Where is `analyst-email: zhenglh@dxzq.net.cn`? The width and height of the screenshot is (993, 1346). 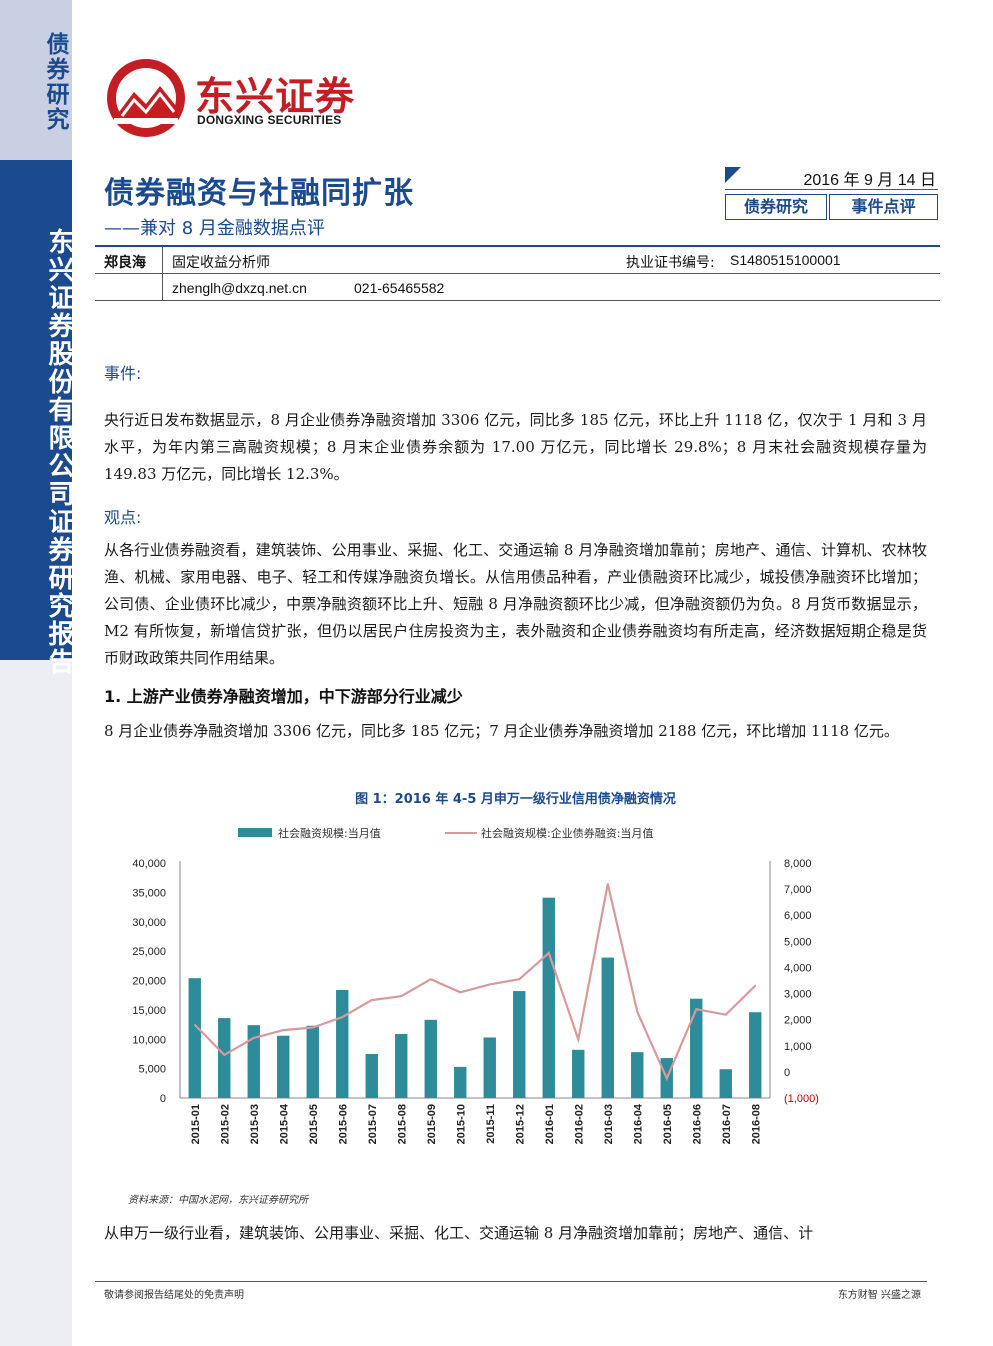 analyst-email: zhenglh@dxzq.net.cn is located at coordinates (239, 288).